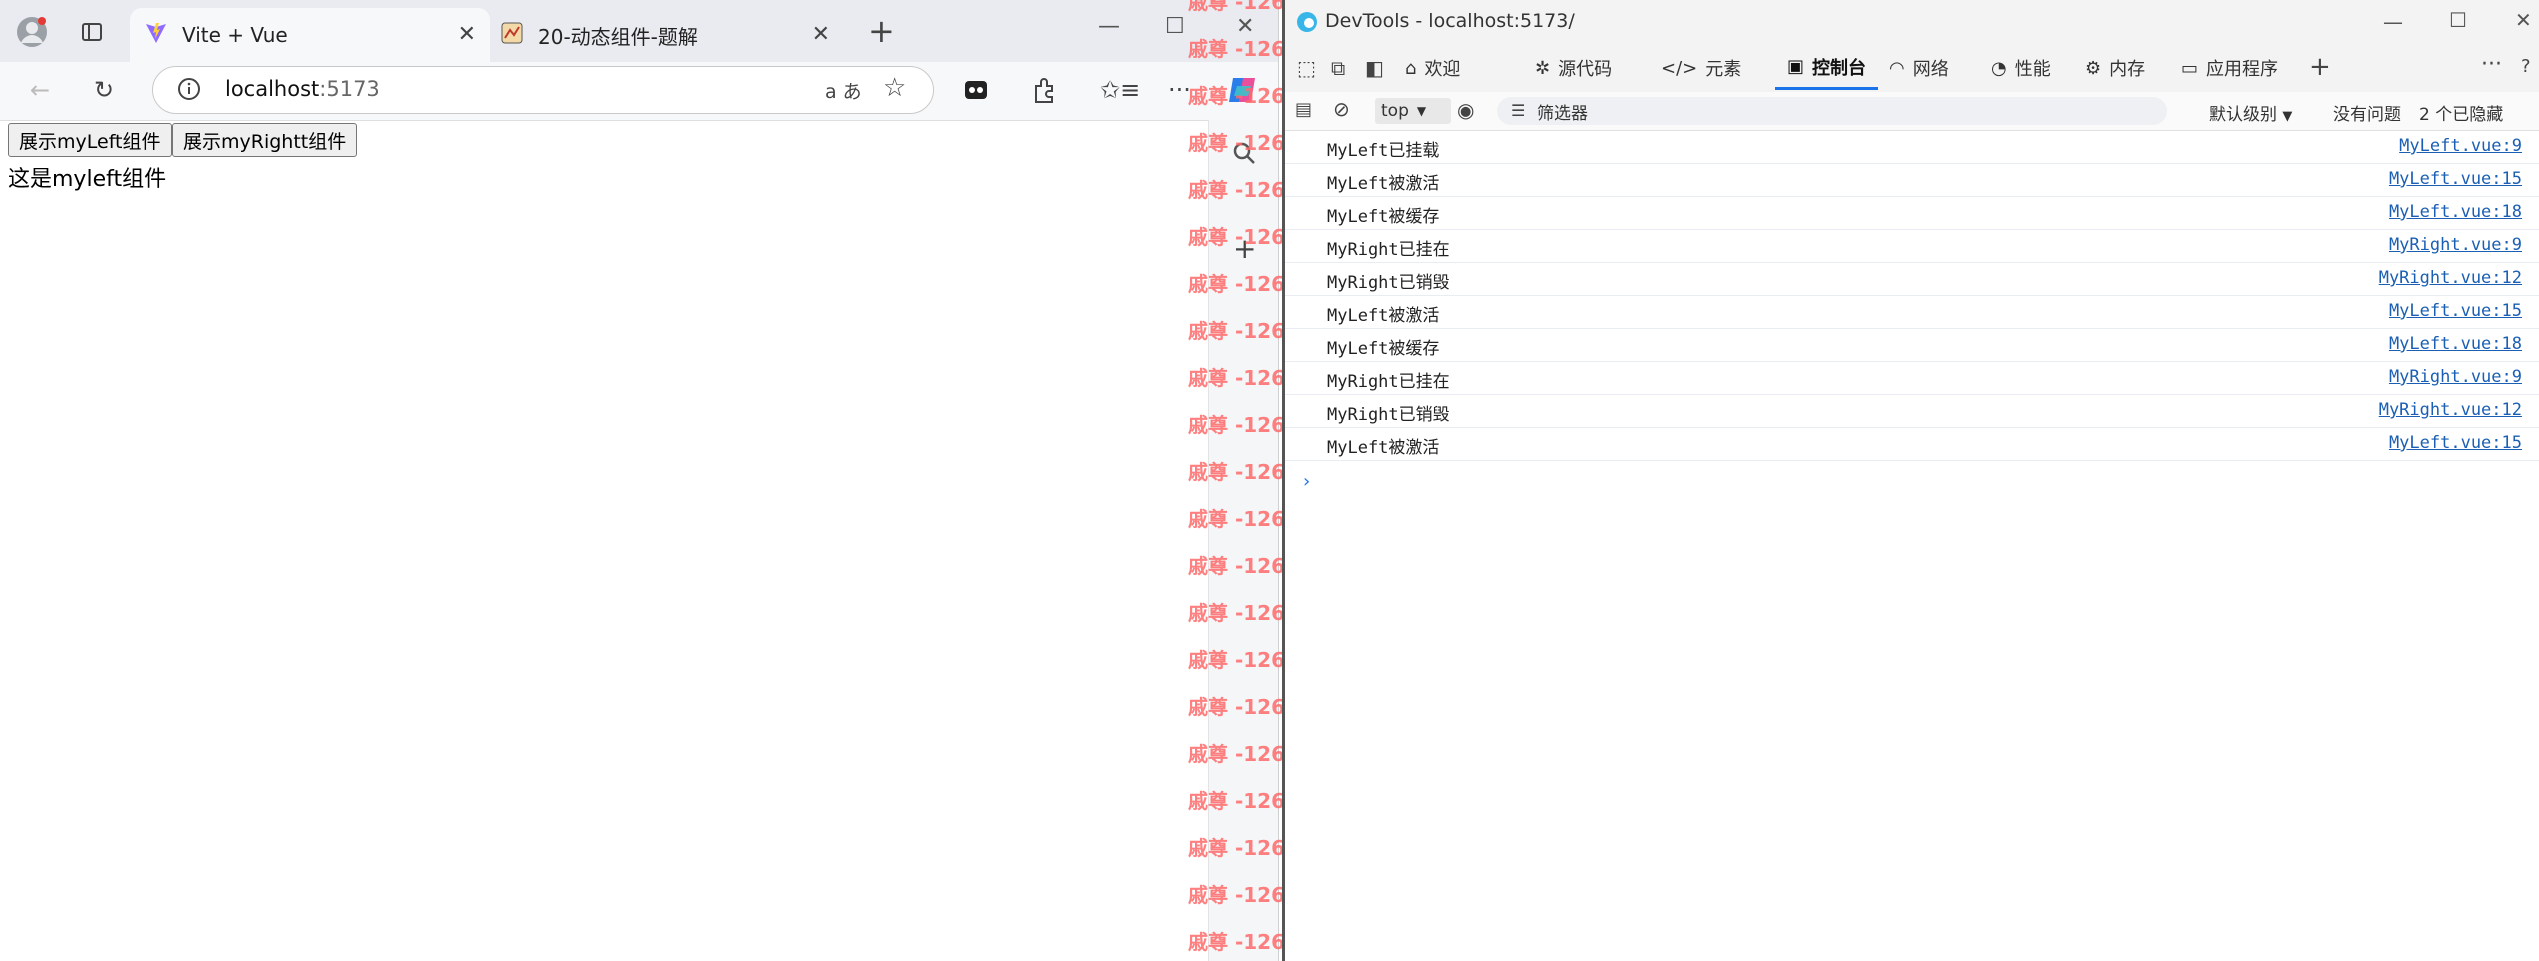  Describe the element at coordinates (104, 90) in the screenshot. I see `reload-icon: ↻` at that location.